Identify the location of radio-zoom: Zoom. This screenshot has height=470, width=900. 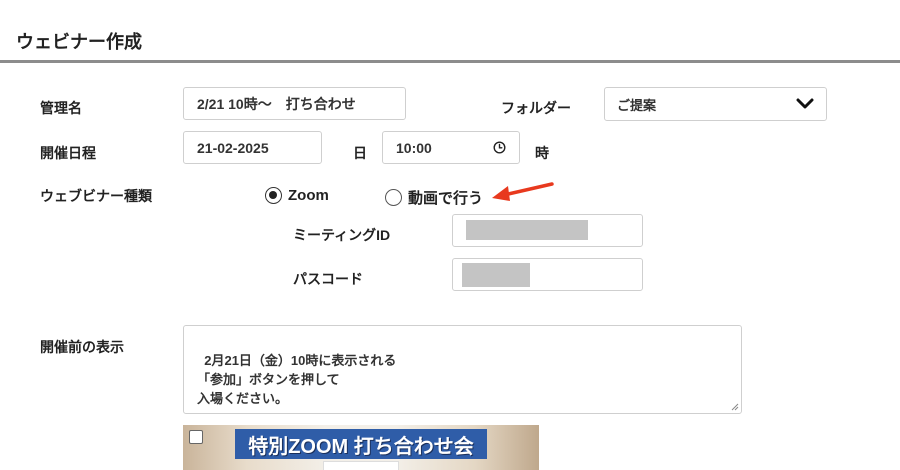
(297, 195).